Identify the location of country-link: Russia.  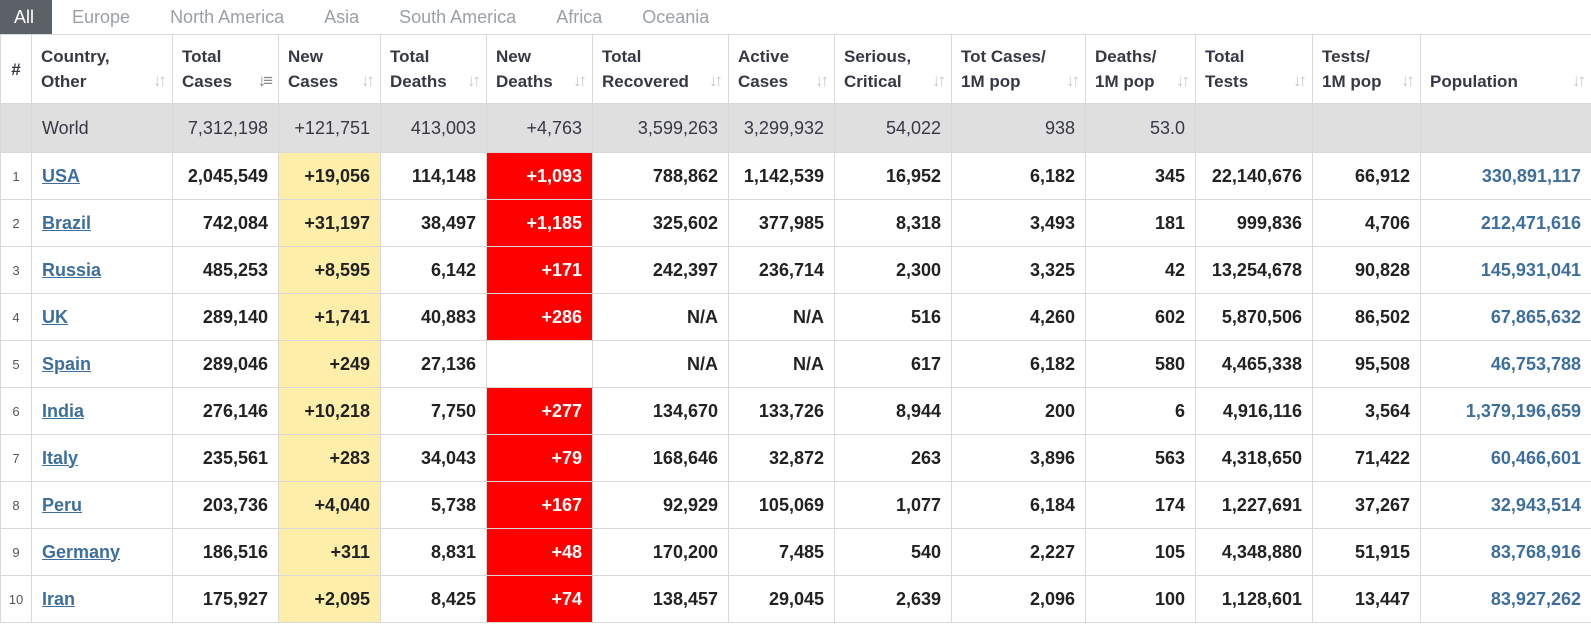
(71, 270).